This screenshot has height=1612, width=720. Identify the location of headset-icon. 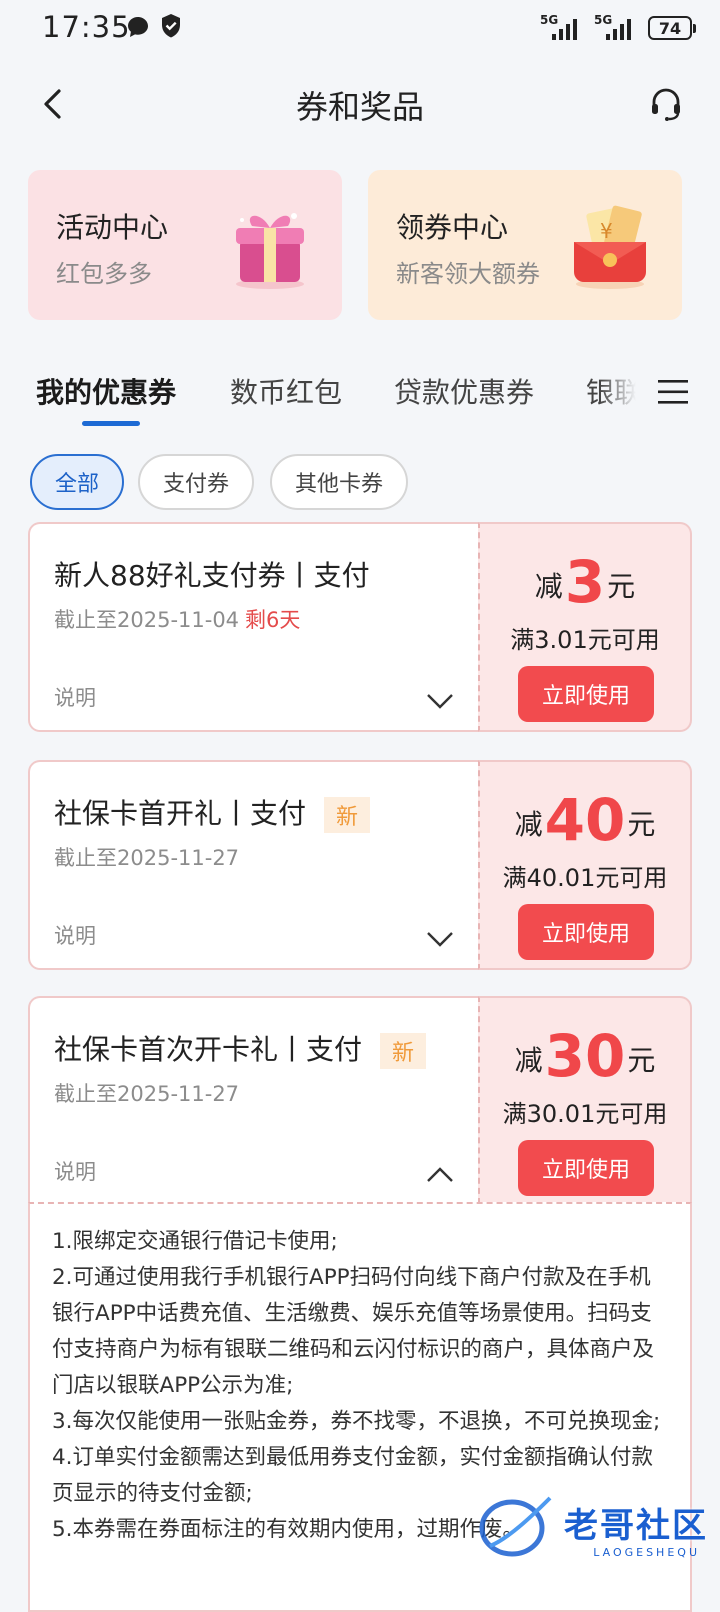
(666, 104).